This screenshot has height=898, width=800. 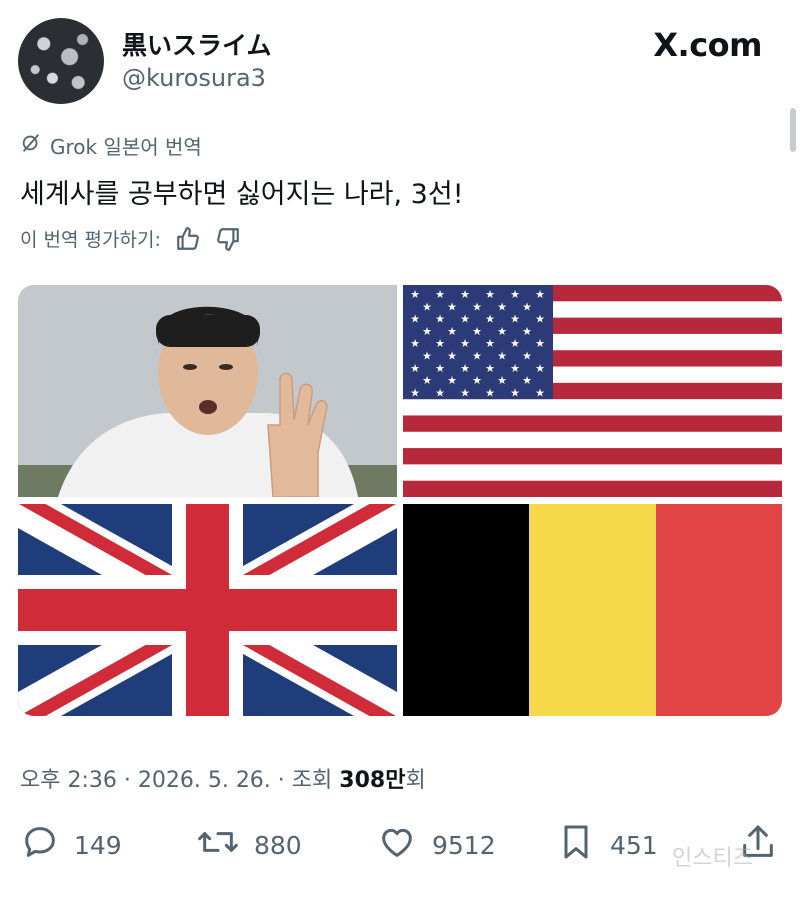 I want to click on tweet-text: 세계사를 공부하면 싫어지는 나라, 3선!, so click(x=242, y=194).